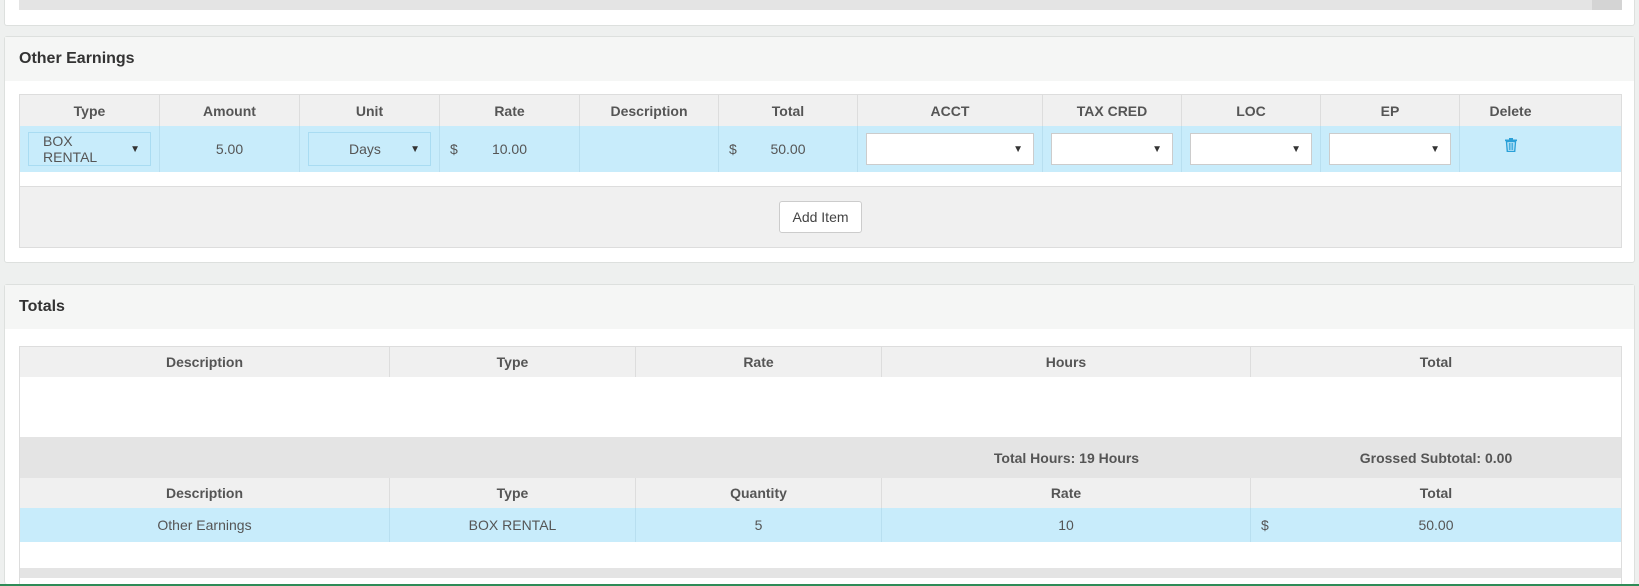  What do you see at coordinates (70, 149) in the screenshot?
I see `type-select-value: BOX RENTAL` at bounding box center [70, 149].